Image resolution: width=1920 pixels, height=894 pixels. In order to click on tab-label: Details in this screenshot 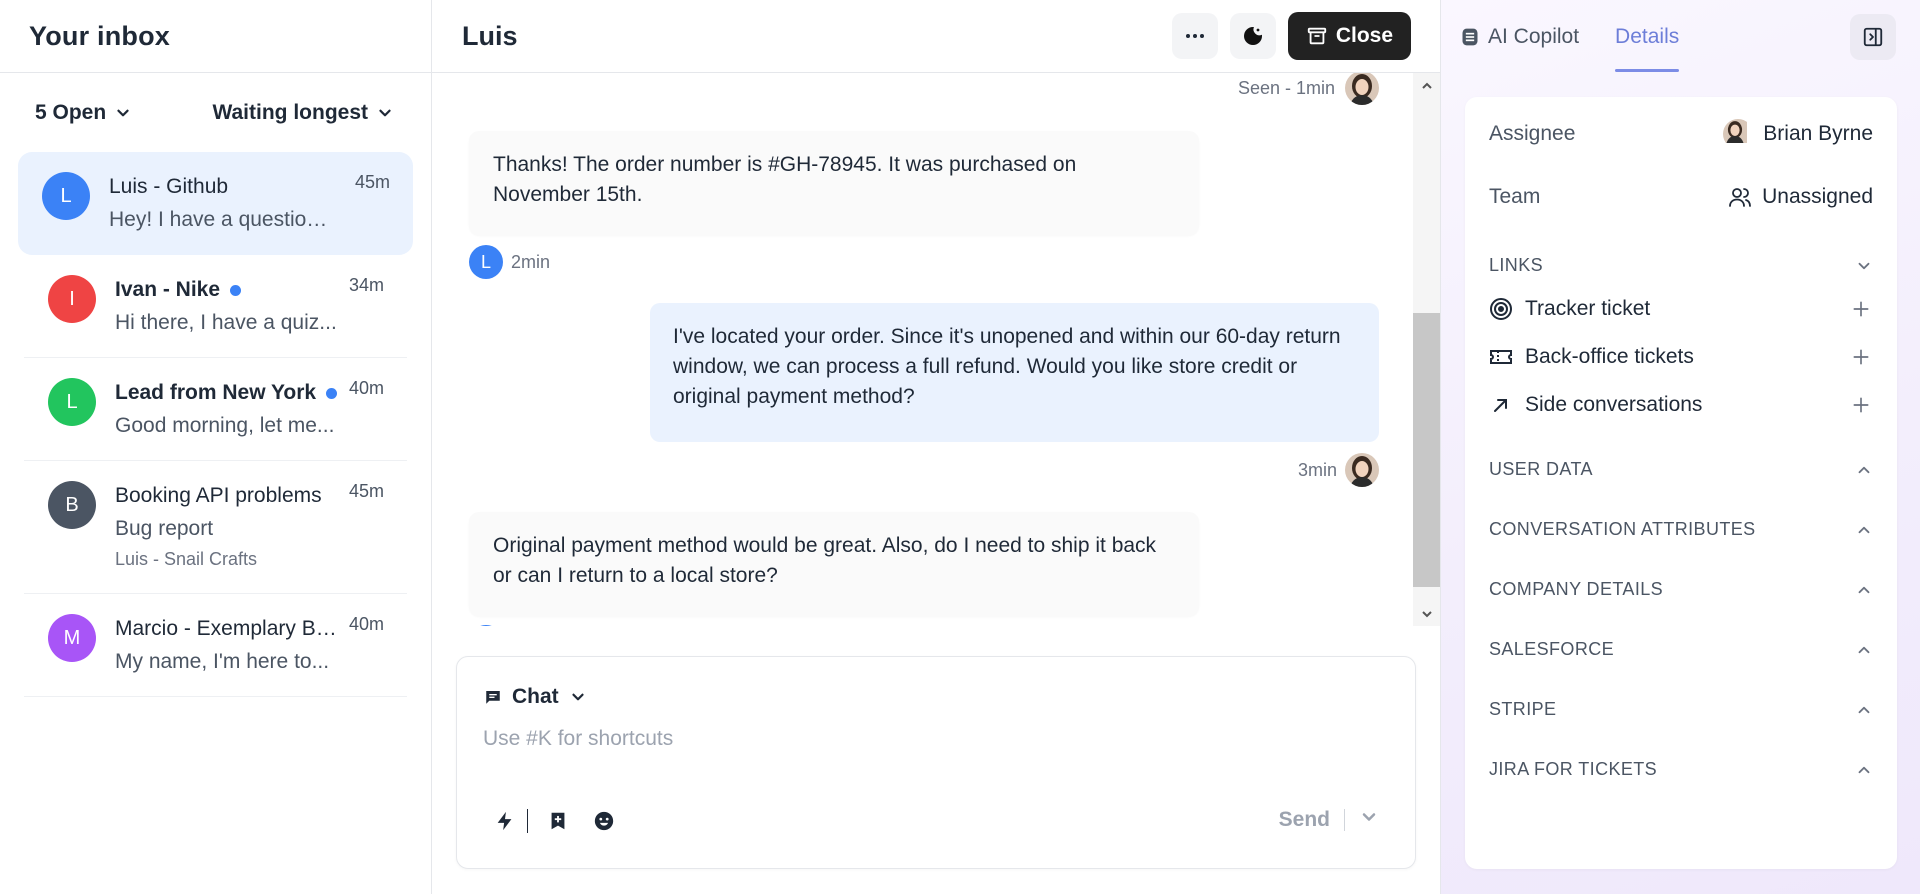, I will do `click(1647, 36)`.